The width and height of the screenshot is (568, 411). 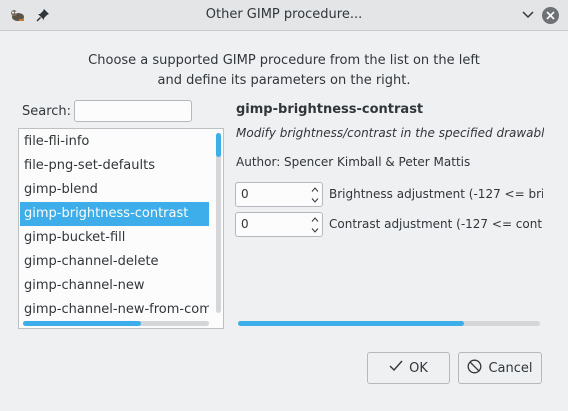 I want to click on search-label: Search:, so click(x=47, y=111).